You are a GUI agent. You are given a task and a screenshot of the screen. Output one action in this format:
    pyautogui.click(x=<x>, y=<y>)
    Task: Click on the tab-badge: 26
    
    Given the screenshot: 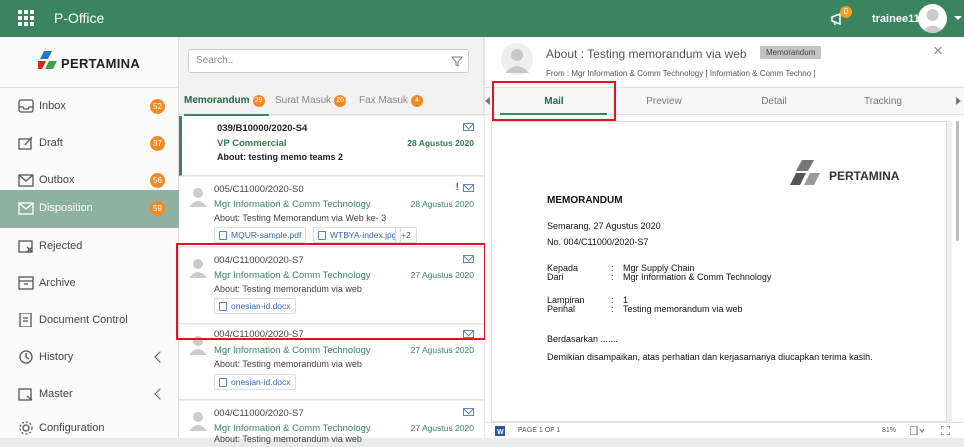 What is the action you would take?
    pyautogui.click(x=340, y=101)
    